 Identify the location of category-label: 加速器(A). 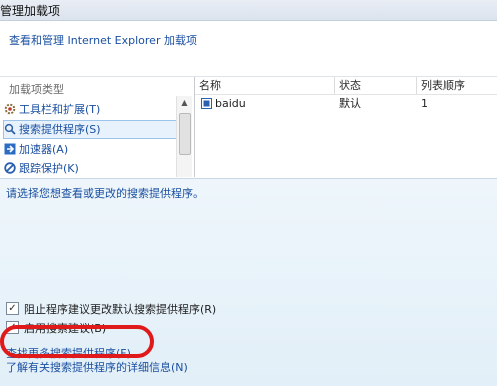
(44, 149).